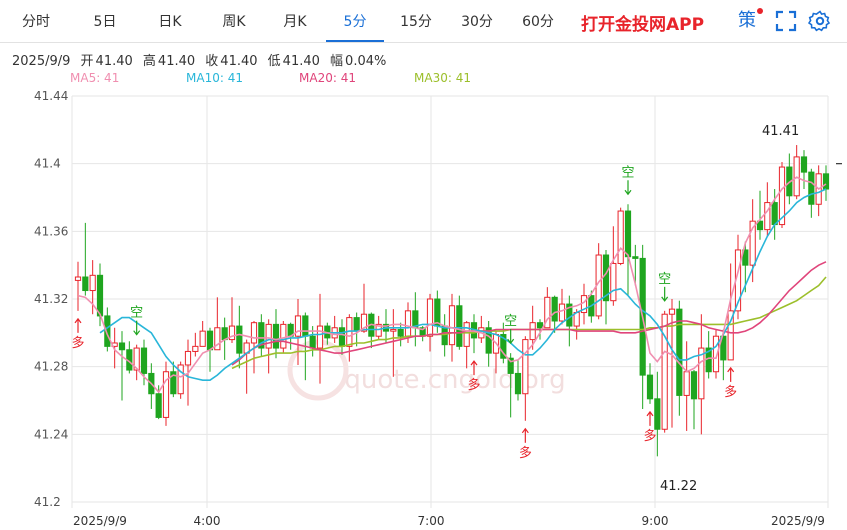 Image resolution: width=847 pixels, height=530 pixels. Describe the element at coordinates (431, 521) in the screenshot. I see `x-tick-label: 7:00` at that location.